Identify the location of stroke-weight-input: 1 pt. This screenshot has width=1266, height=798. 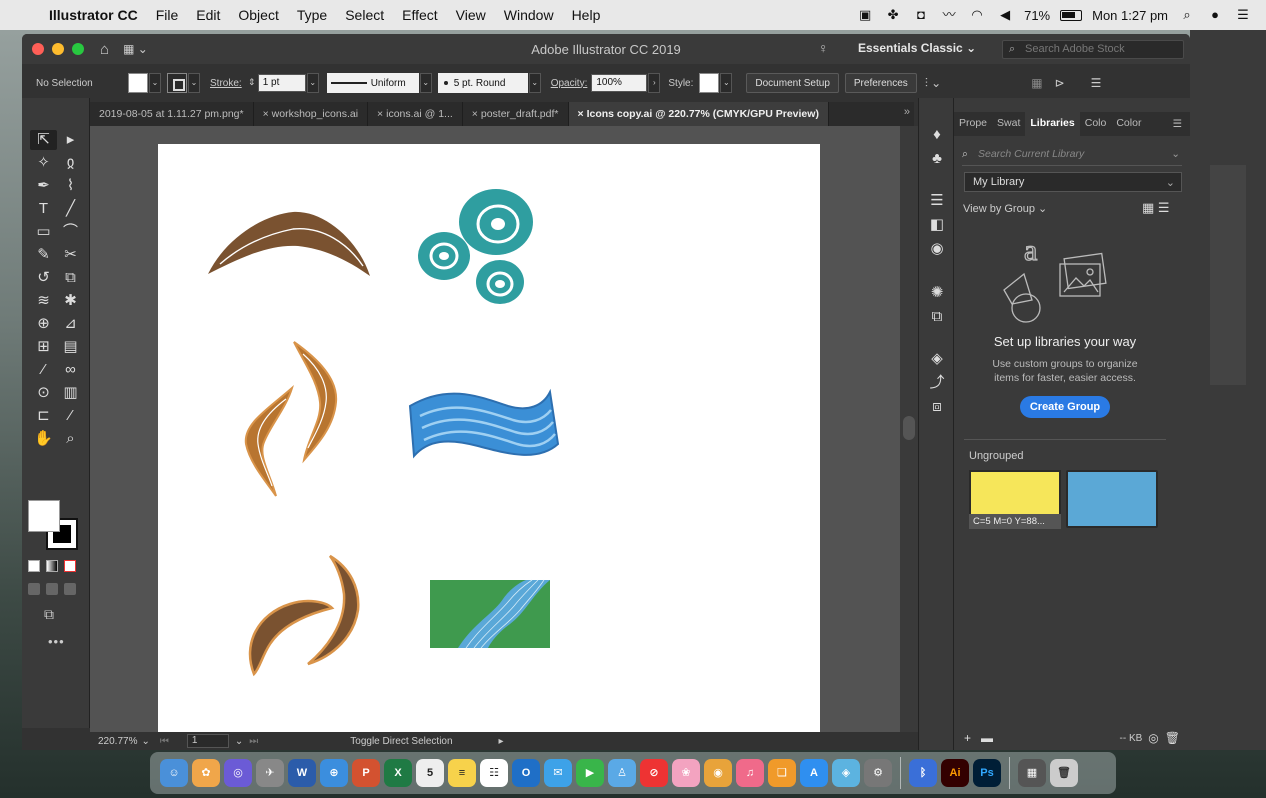
(281, 83).